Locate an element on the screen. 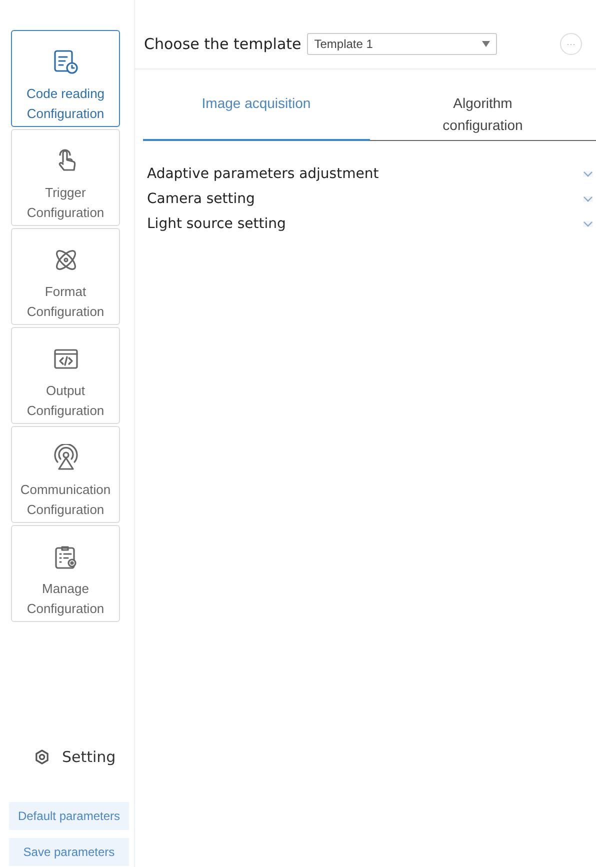 This screenshot has width=596, height=867. parameters-button: Save parameters is located at coordinates (69, 852).